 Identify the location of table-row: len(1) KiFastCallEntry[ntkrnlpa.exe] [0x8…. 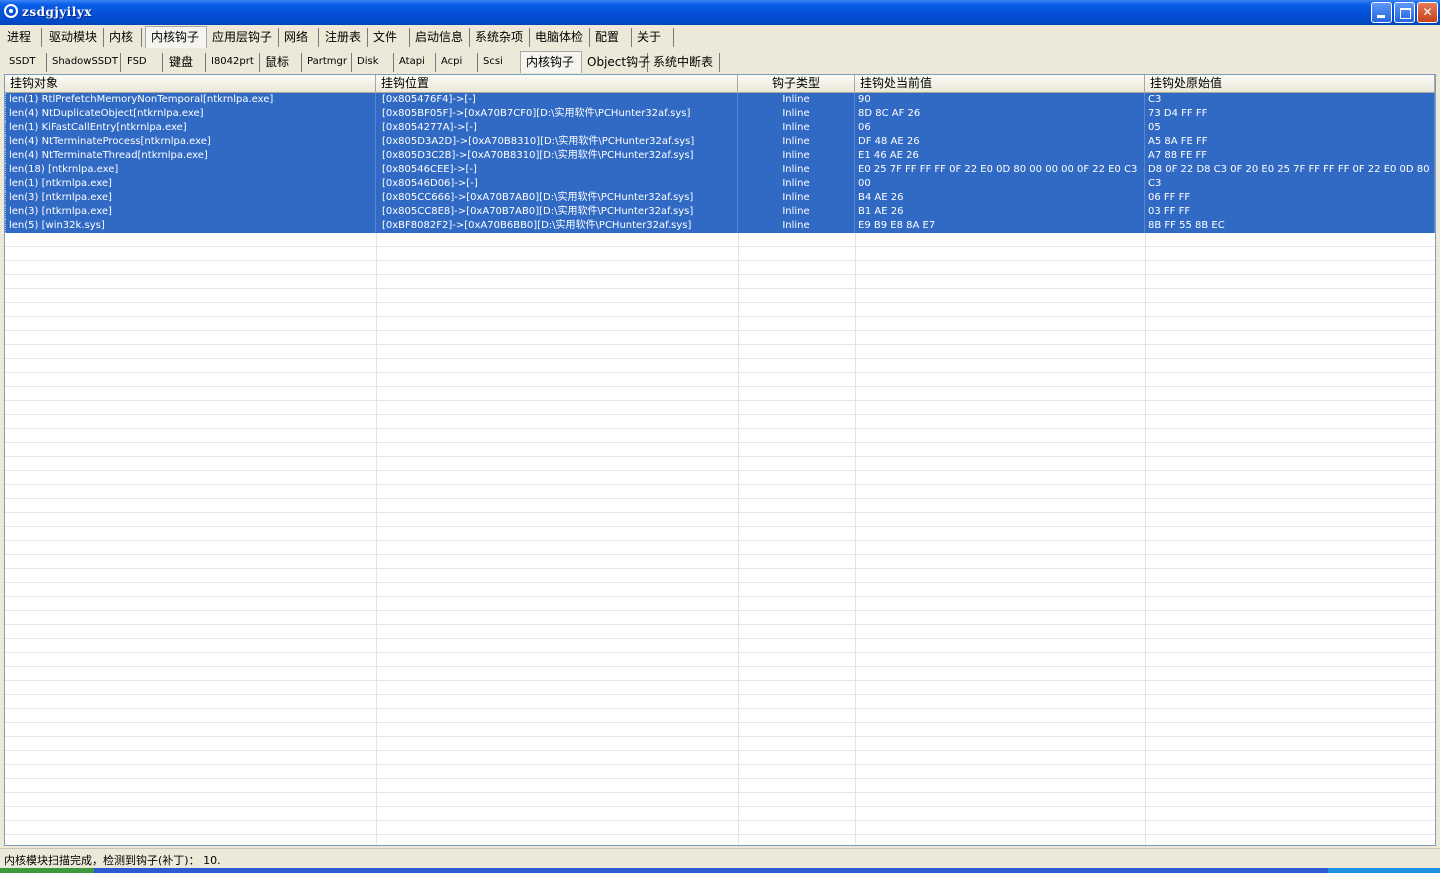
(720, 128).